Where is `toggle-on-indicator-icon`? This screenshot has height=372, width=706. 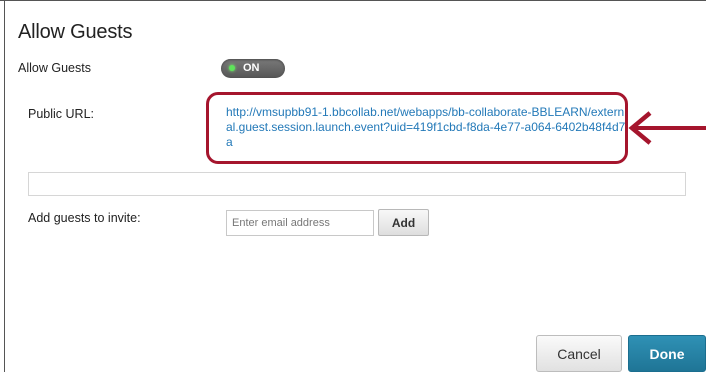
toggle-on-indicator-icon is located at coordinates (232, 68).